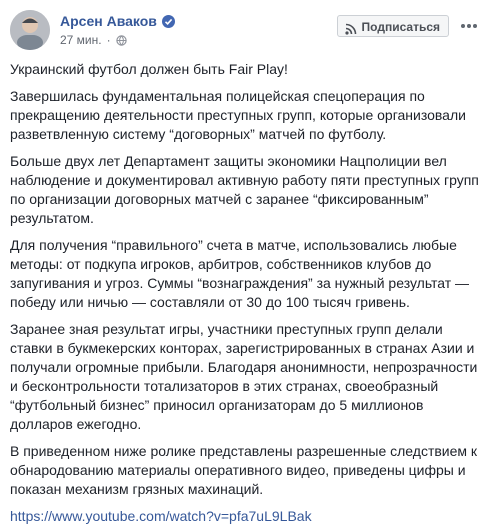  I want to click on post-meta: 27 мин. ·, so click(93, 40).